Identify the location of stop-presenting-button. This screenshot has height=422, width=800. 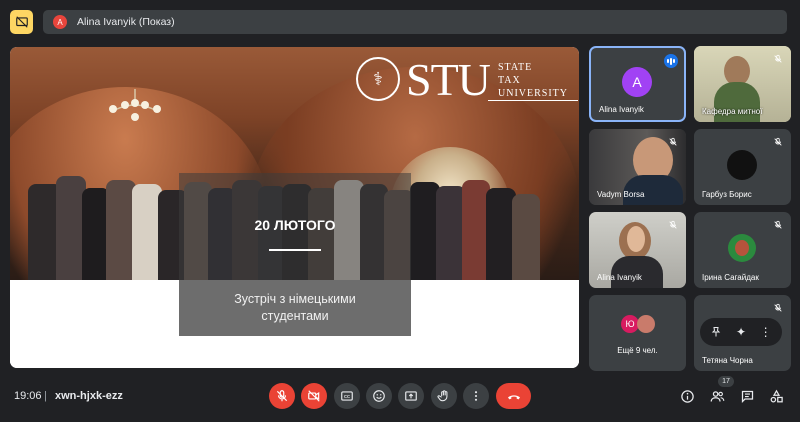
(21, 22).